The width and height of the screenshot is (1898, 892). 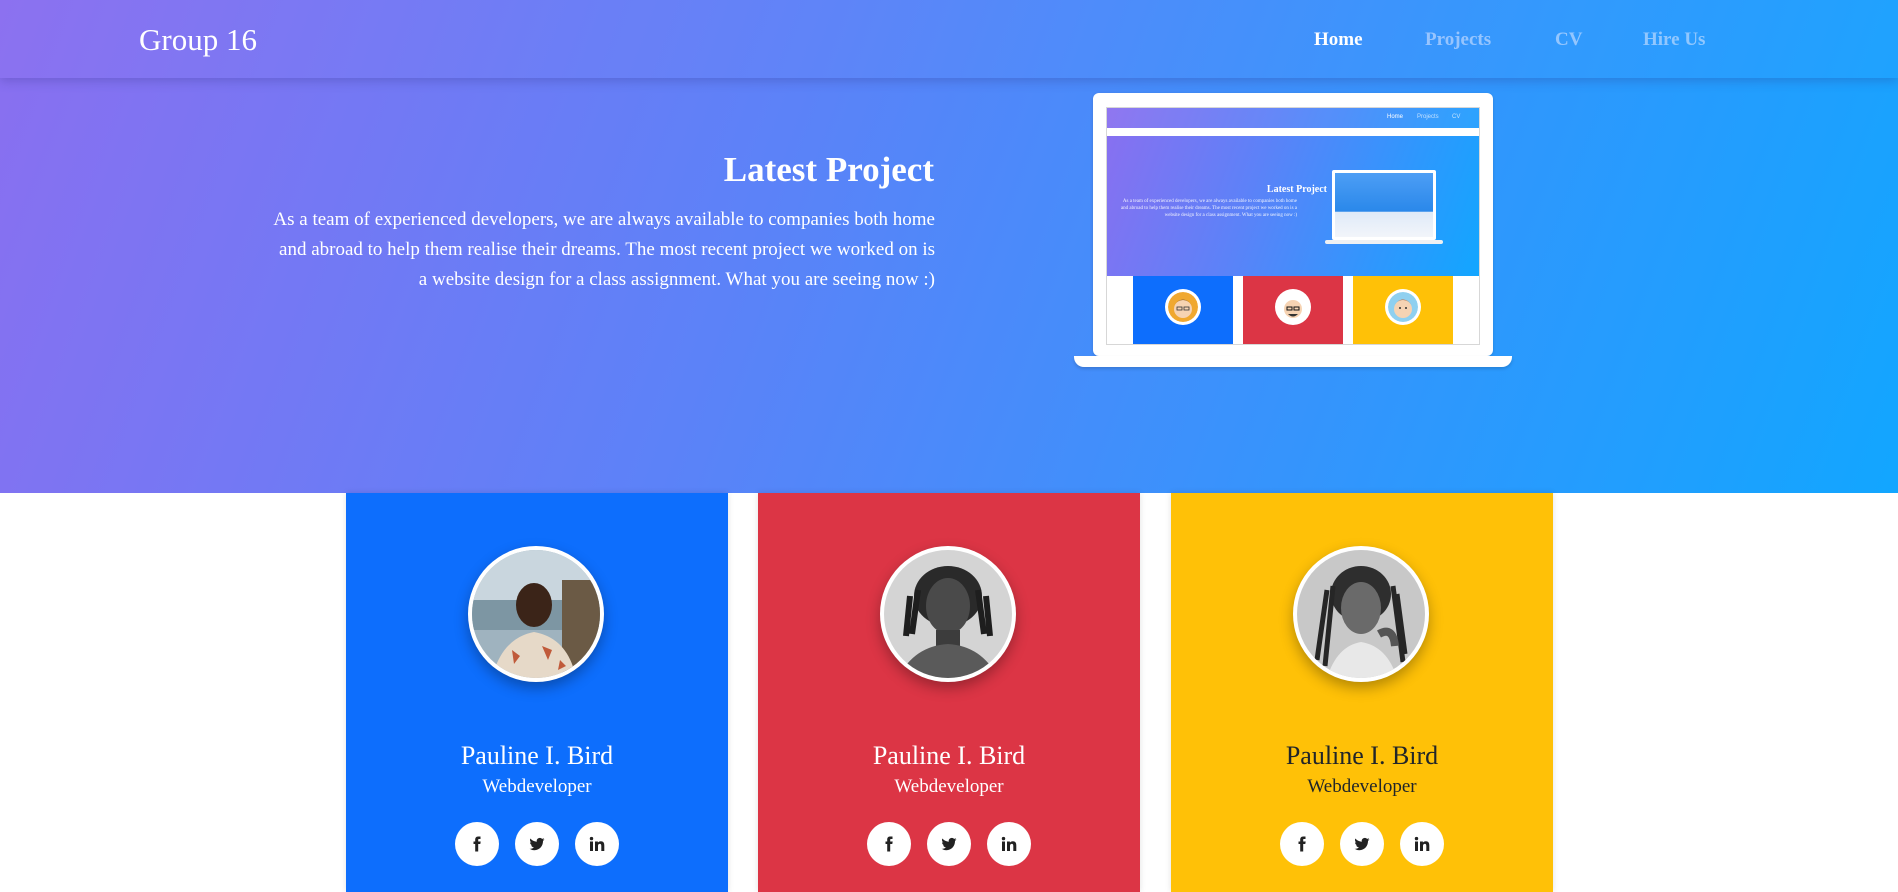 What do you see at coordinates (1338, 40) in the screenshot?
I see `nav-home: Home` at bounding box center [1338, 40].